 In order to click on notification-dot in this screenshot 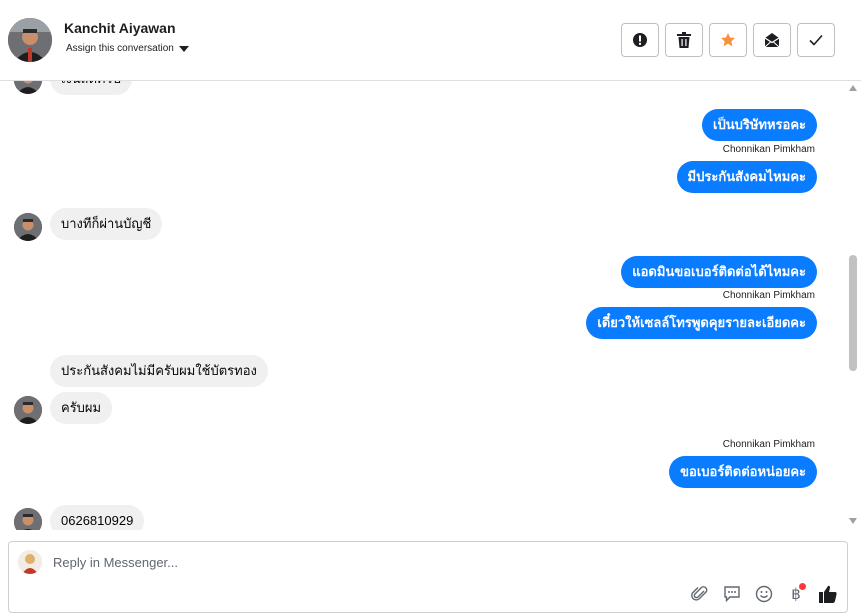, I will do `click(802, 586)`.